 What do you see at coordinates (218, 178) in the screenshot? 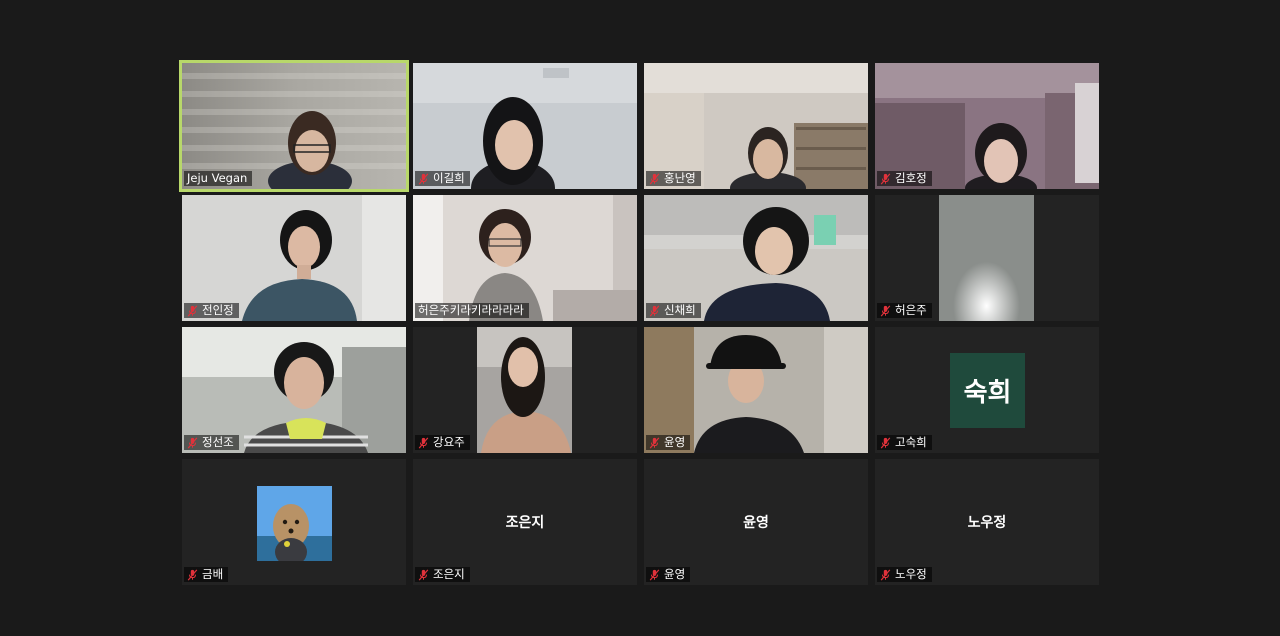
I see `participant-name-label: Jeju Vegan` at bounding box center [218, 178].